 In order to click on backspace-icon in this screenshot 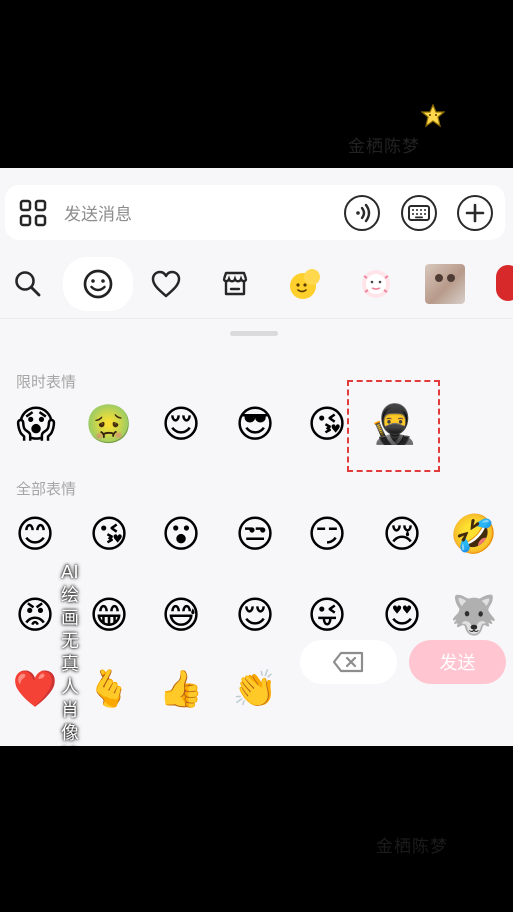, I will do `click(347, 662)`.